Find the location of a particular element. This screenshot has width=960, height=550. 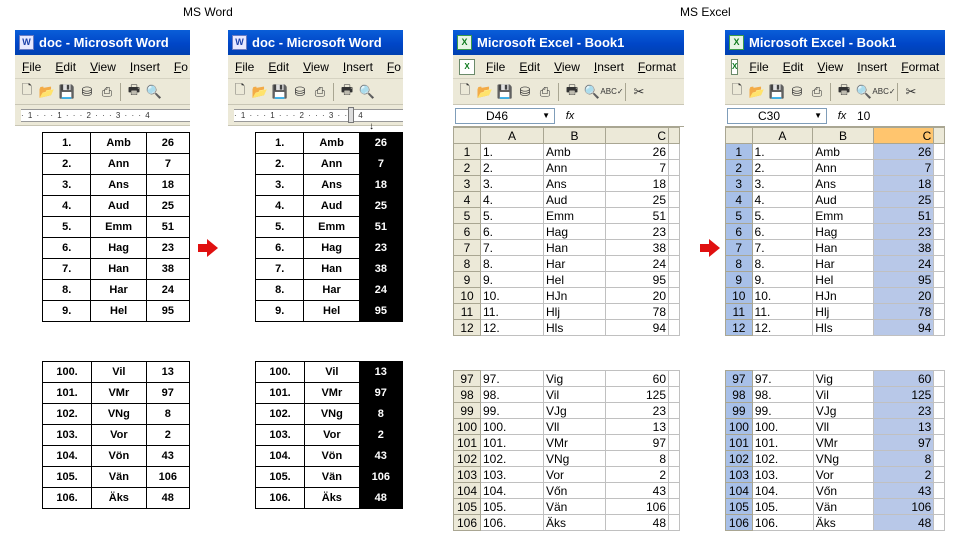

table-cell: Han is located at coordinates (118, 269).